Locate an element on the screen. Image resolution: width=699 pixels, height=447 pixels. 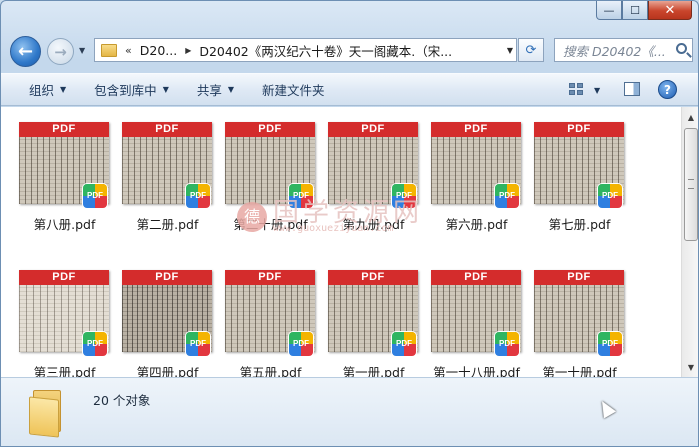
organize-label: 组织 is located at coordinates (42, 90).